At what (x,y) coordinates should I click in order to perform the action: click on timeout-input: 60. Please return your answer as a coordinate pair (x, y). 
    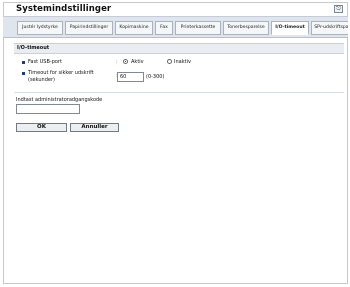
    Looking at the image, I should click on (130, 77).